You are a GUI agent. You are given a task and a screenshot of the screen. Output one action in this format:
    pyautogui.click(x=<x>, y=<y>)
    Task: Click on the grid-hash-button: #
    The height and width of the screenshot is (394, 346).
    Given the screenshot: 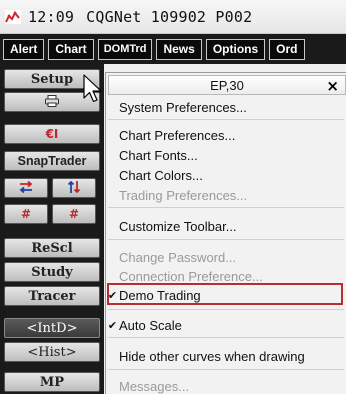 What is the action you would take?
    pyautogui.click(x=26, y=214)
    